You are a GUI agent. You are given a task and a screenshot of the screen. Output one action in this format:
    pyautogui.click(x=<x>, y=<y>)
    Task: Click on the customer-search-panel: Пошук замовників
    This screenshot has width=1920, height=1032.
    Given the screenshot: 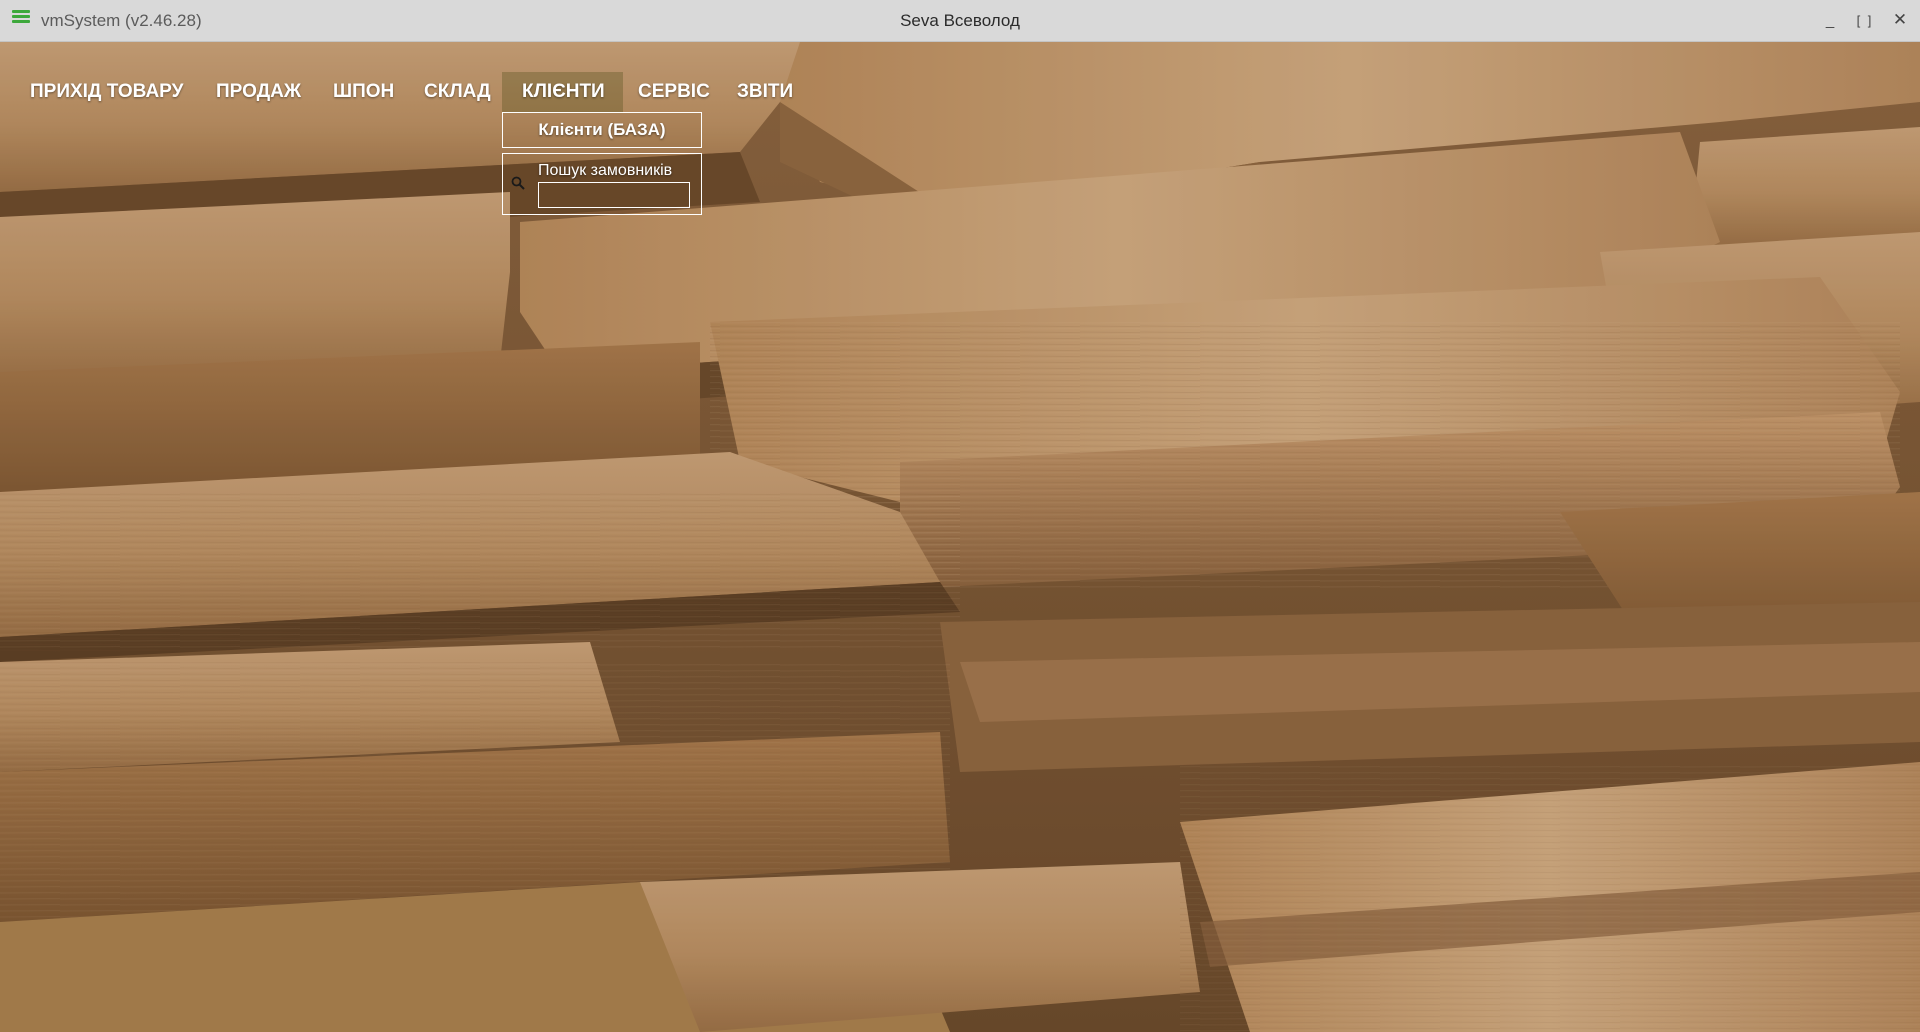 What is the action you would take?
    pyautogui.click(x=602, y=184)
    